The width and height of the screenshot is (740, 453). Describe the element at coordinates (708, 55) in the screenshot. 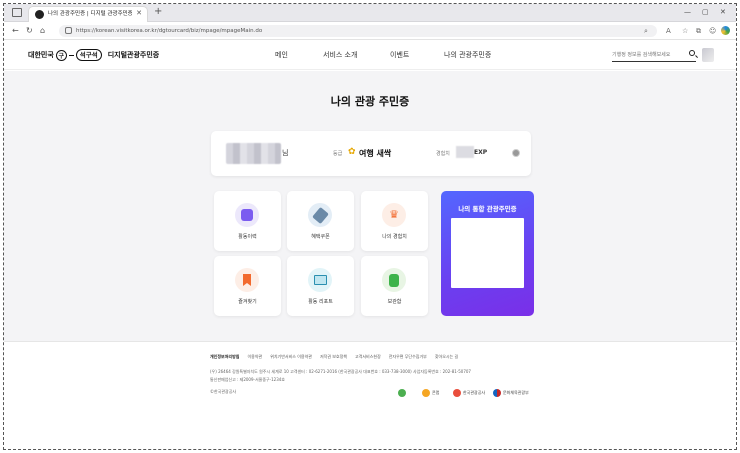

I see `user-avatar` at that location.